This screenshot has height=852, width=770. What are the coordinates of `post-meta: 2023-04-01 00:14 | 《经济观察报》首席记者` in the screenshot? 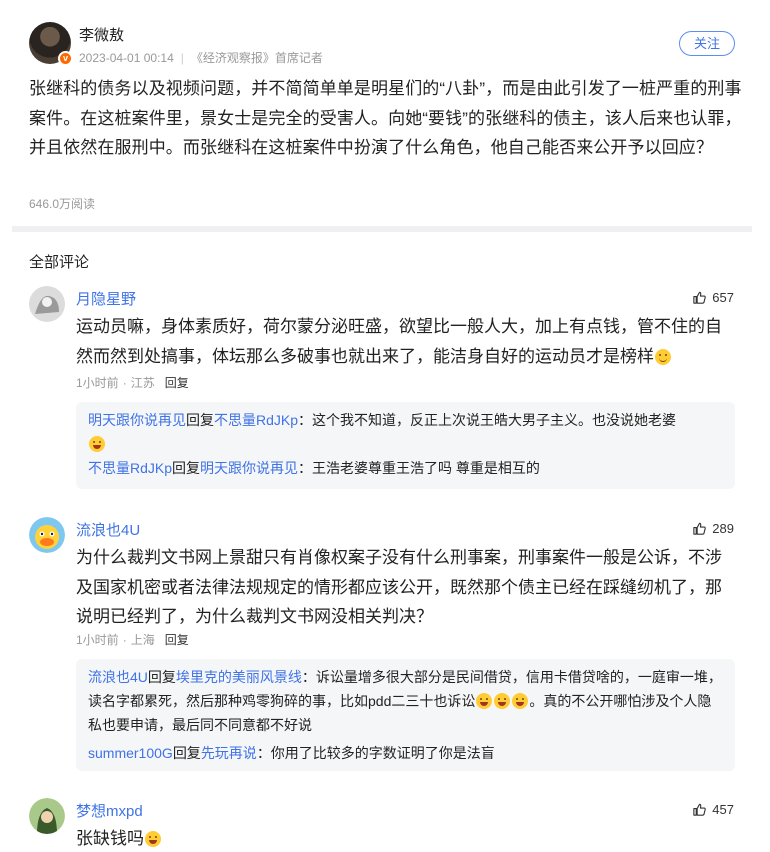 It's located at (201, 58).